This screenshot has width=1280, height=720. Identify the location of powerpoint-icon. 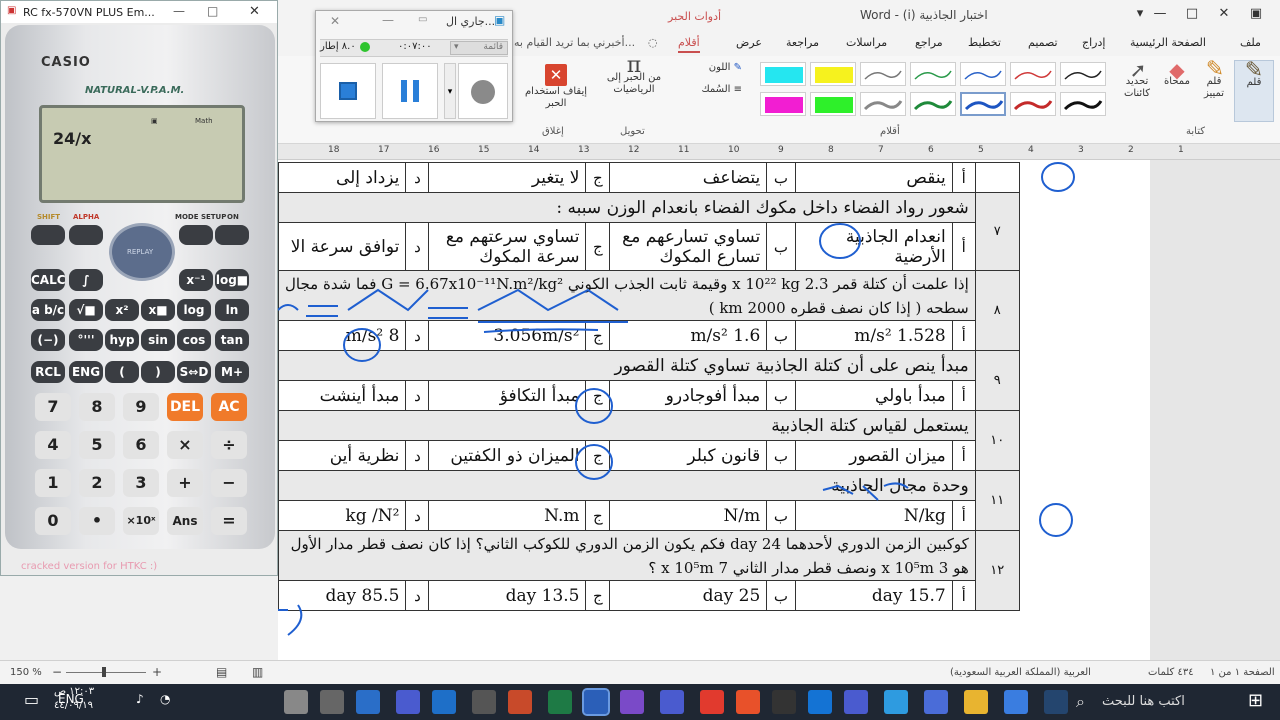
(520, 702).